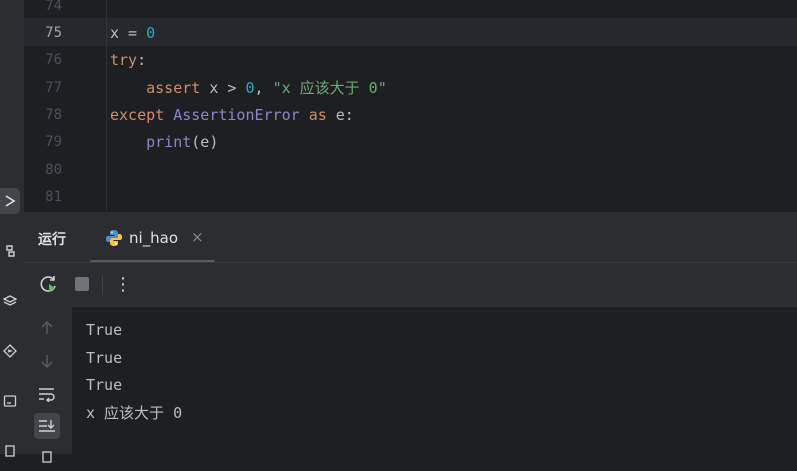 Image resolution: width=797 pixels, height=471 pixels. I want to click on print-button, so click(47, 458).